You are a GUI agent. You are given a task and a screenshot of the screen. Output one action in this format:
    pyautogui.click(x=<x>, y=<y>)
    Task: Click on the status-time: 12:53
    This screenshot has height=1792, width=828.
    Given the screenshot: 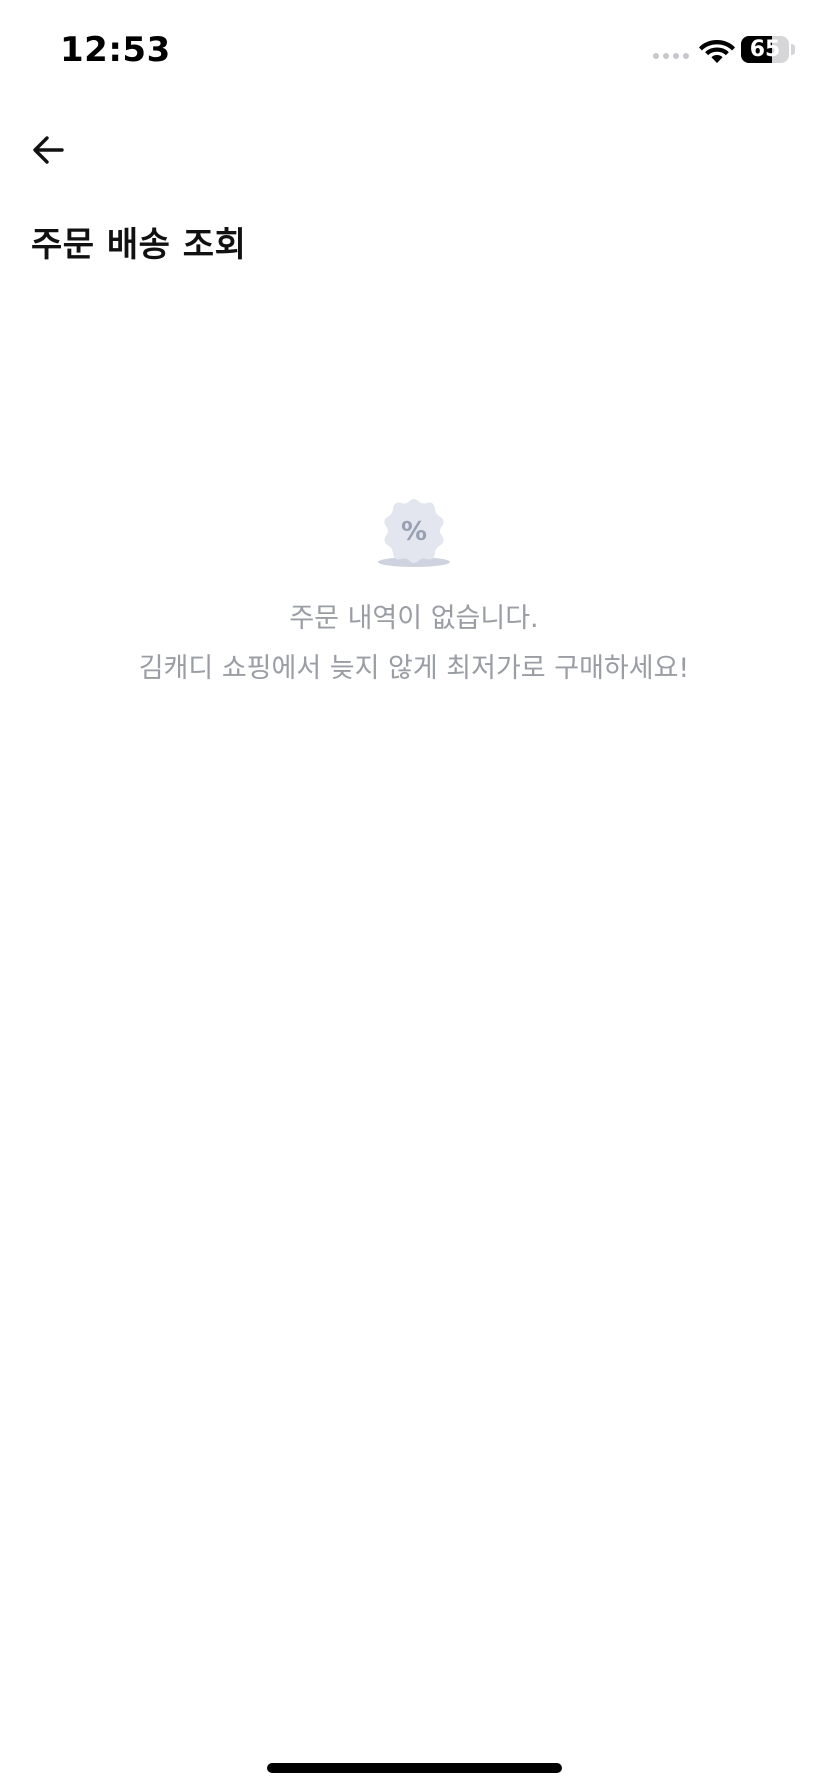 What is the action you would take?
    pyautogui.click(x=115, y=50)
    